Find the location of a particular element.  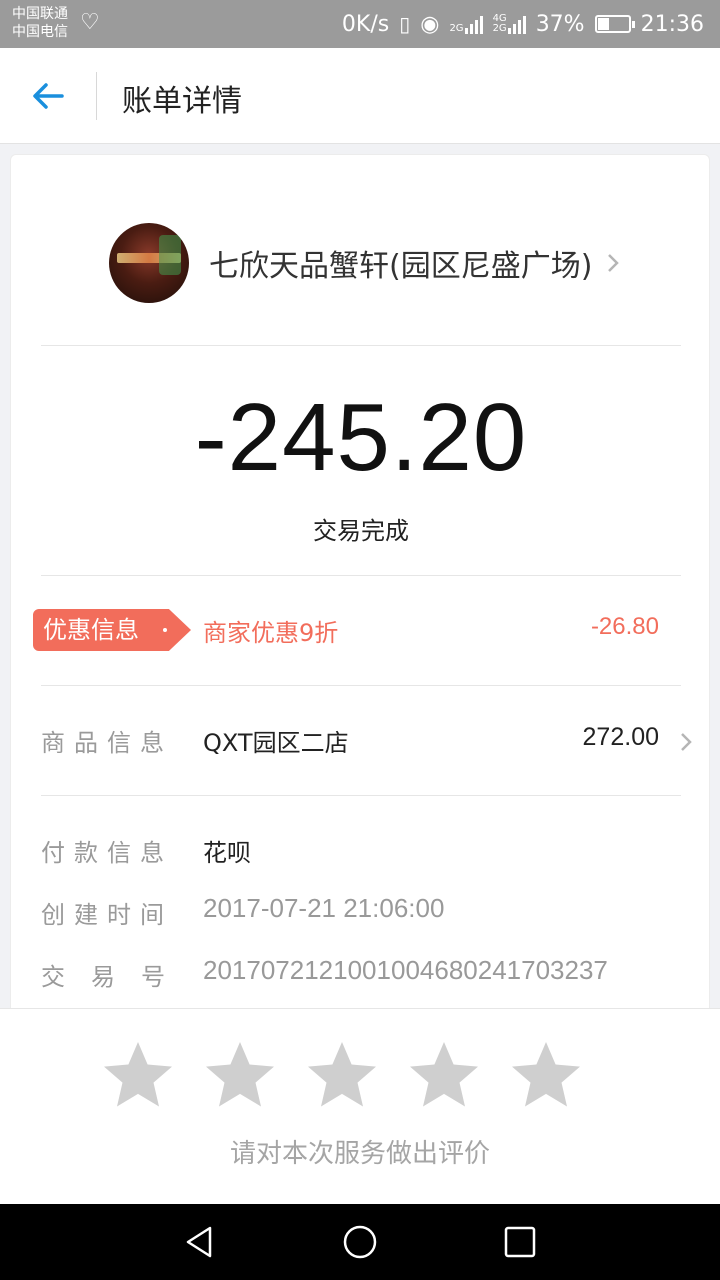

eye-icon: ◉ is located at coordinates (430, 24).